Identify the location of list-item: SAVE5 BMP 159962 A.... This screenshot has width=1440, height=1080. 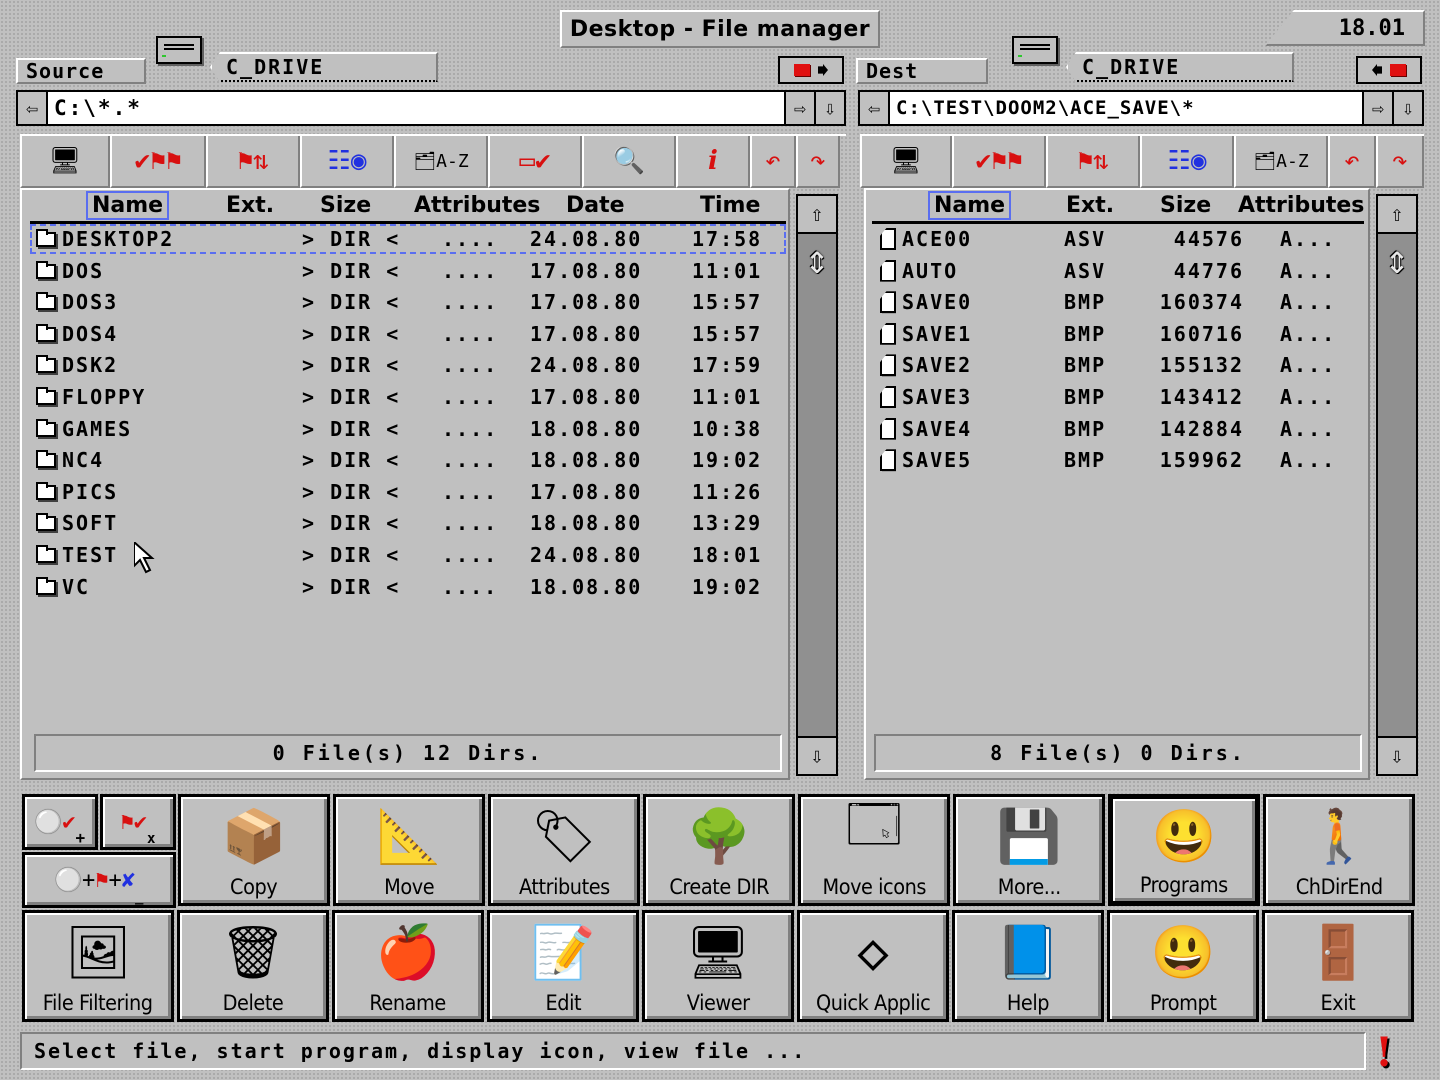
(1118, 460).